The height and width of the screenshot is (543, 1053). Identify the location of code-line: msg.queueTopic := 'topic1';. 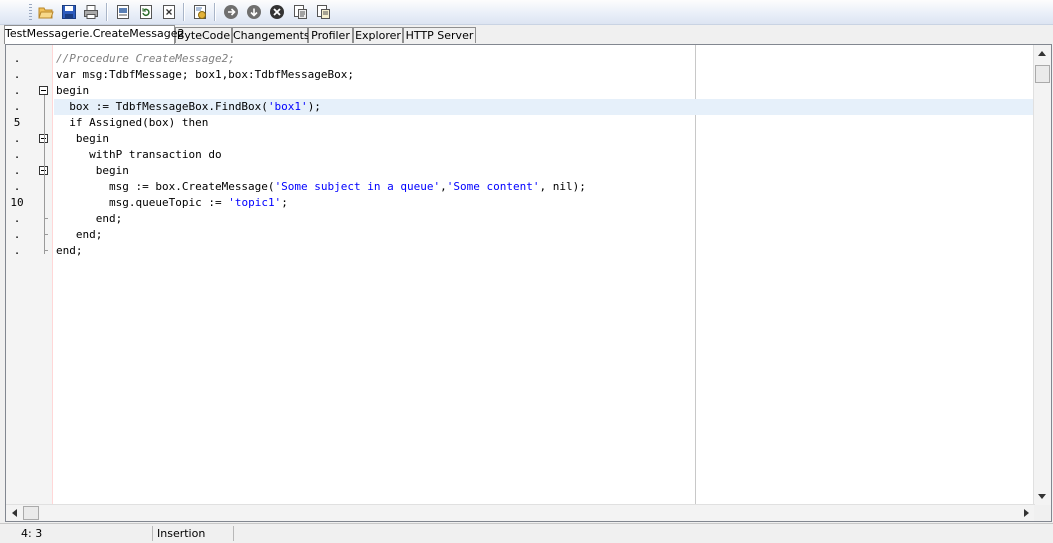
(172, 203).